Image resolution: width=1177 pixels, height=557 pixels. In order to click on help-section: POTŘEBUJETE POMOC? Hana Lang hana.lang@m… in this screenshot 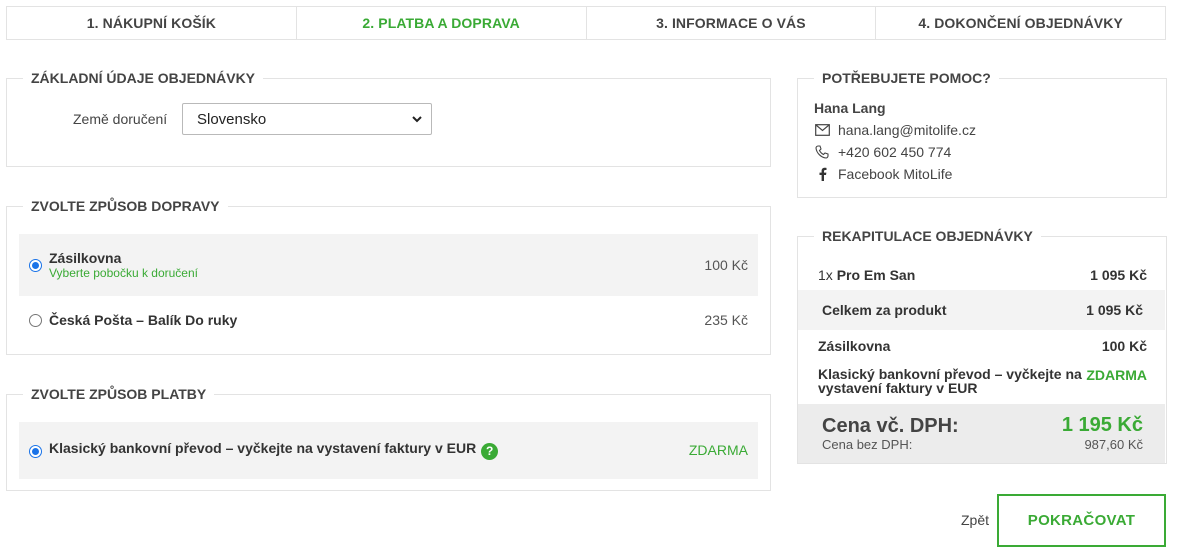, I will do `click(982, 134)`.